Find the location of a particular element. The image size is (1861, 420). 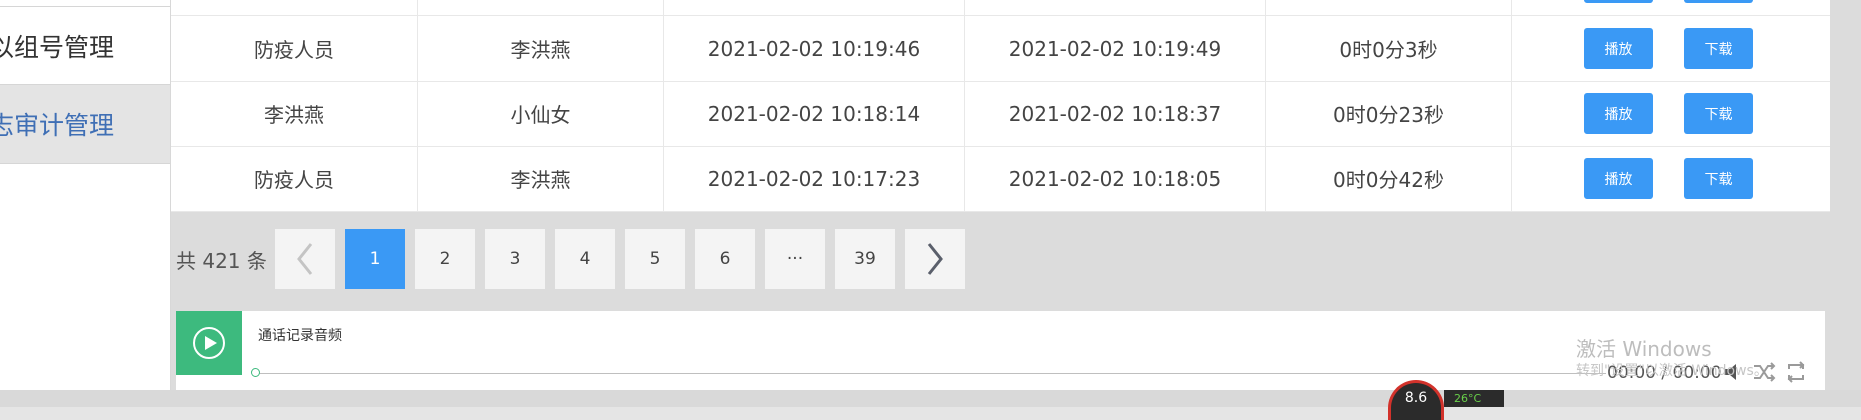

table-cell-duration: 0时0分23秒 is located at coordinates (1389, 113).